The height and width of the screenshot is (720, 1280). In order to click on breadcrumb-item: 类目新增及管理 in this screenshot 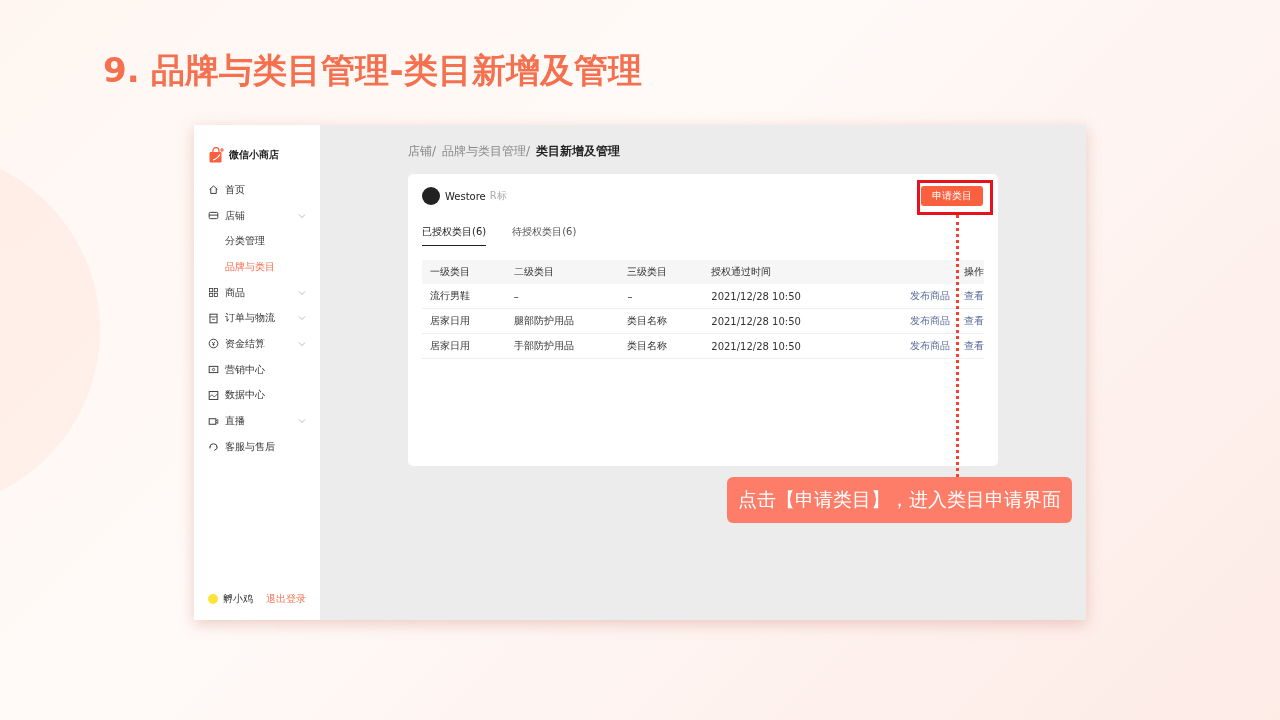, I will do `click(578, 151)`.